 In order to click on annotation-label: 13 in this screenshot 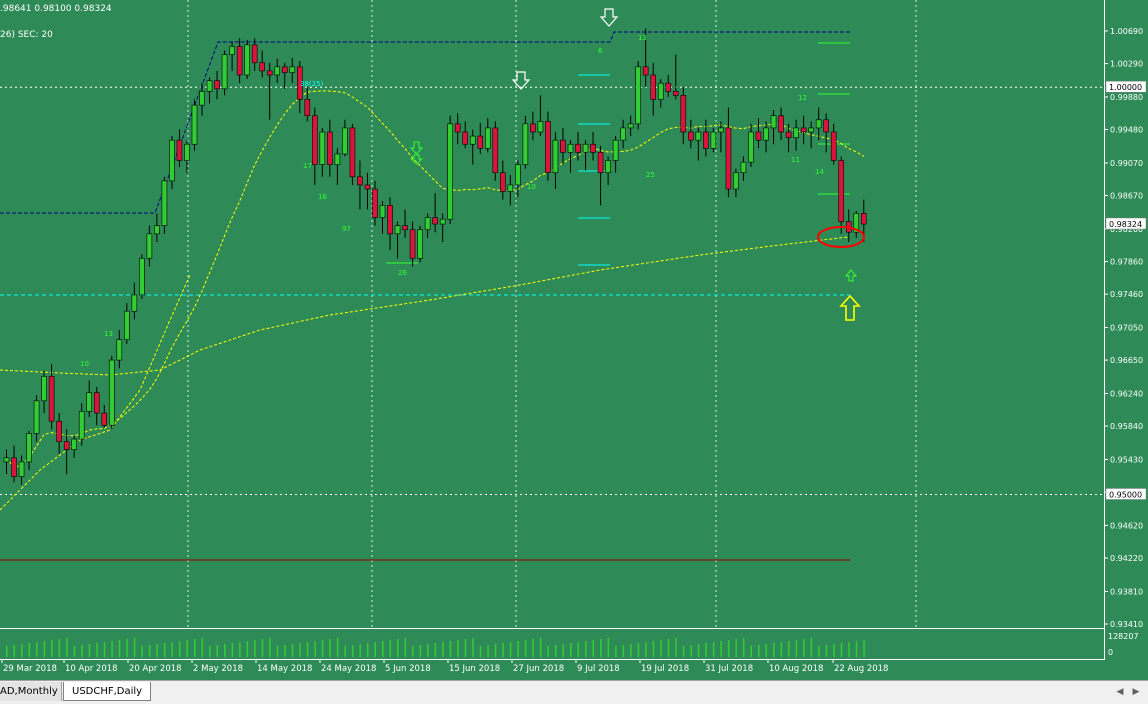, I will do `click(108, 334)`.